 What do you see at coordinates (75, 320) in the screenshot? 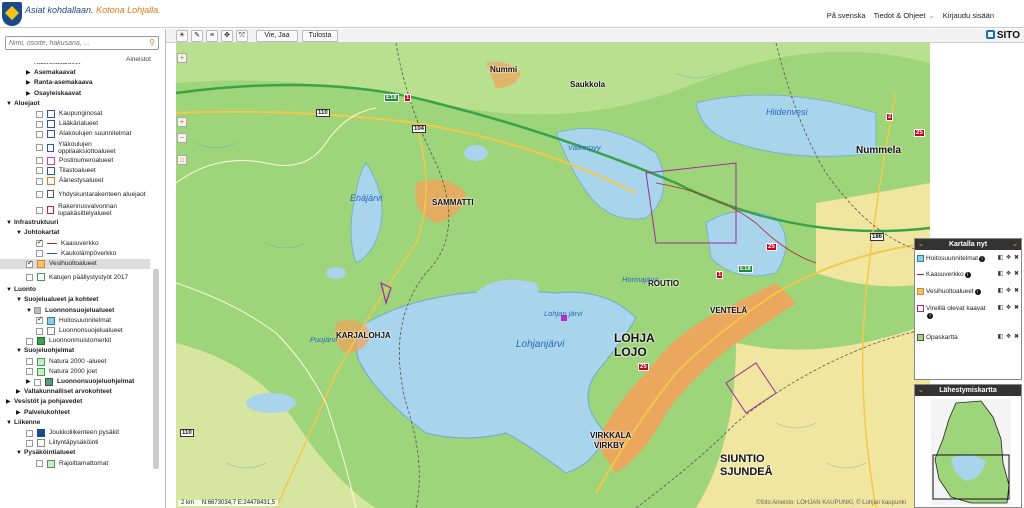
I see `layer-tree-item: Hoitosuunnitelmat` at bounding box center [75, 320].